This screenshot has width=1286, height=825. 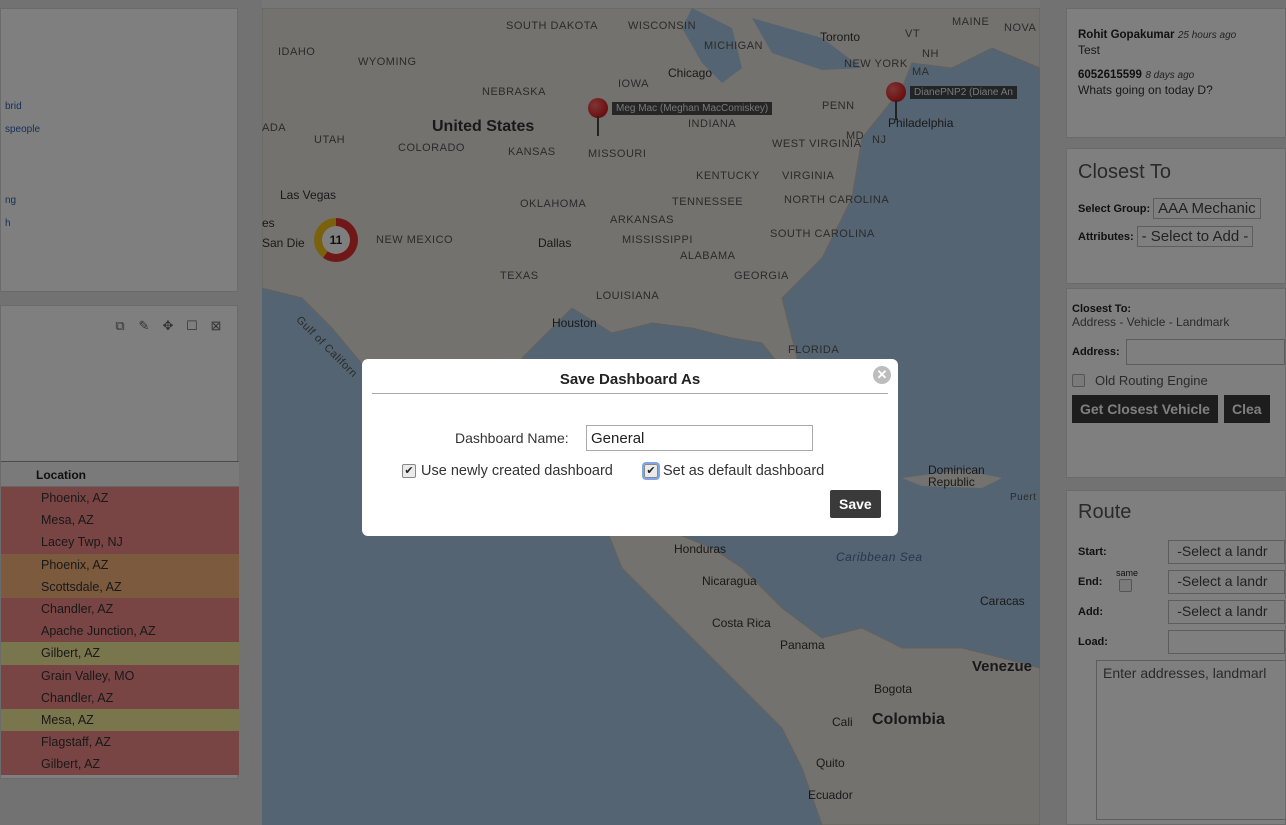 I want to click on dashboard-name-label: Dashboard Name:, so click(x=512, y=438).